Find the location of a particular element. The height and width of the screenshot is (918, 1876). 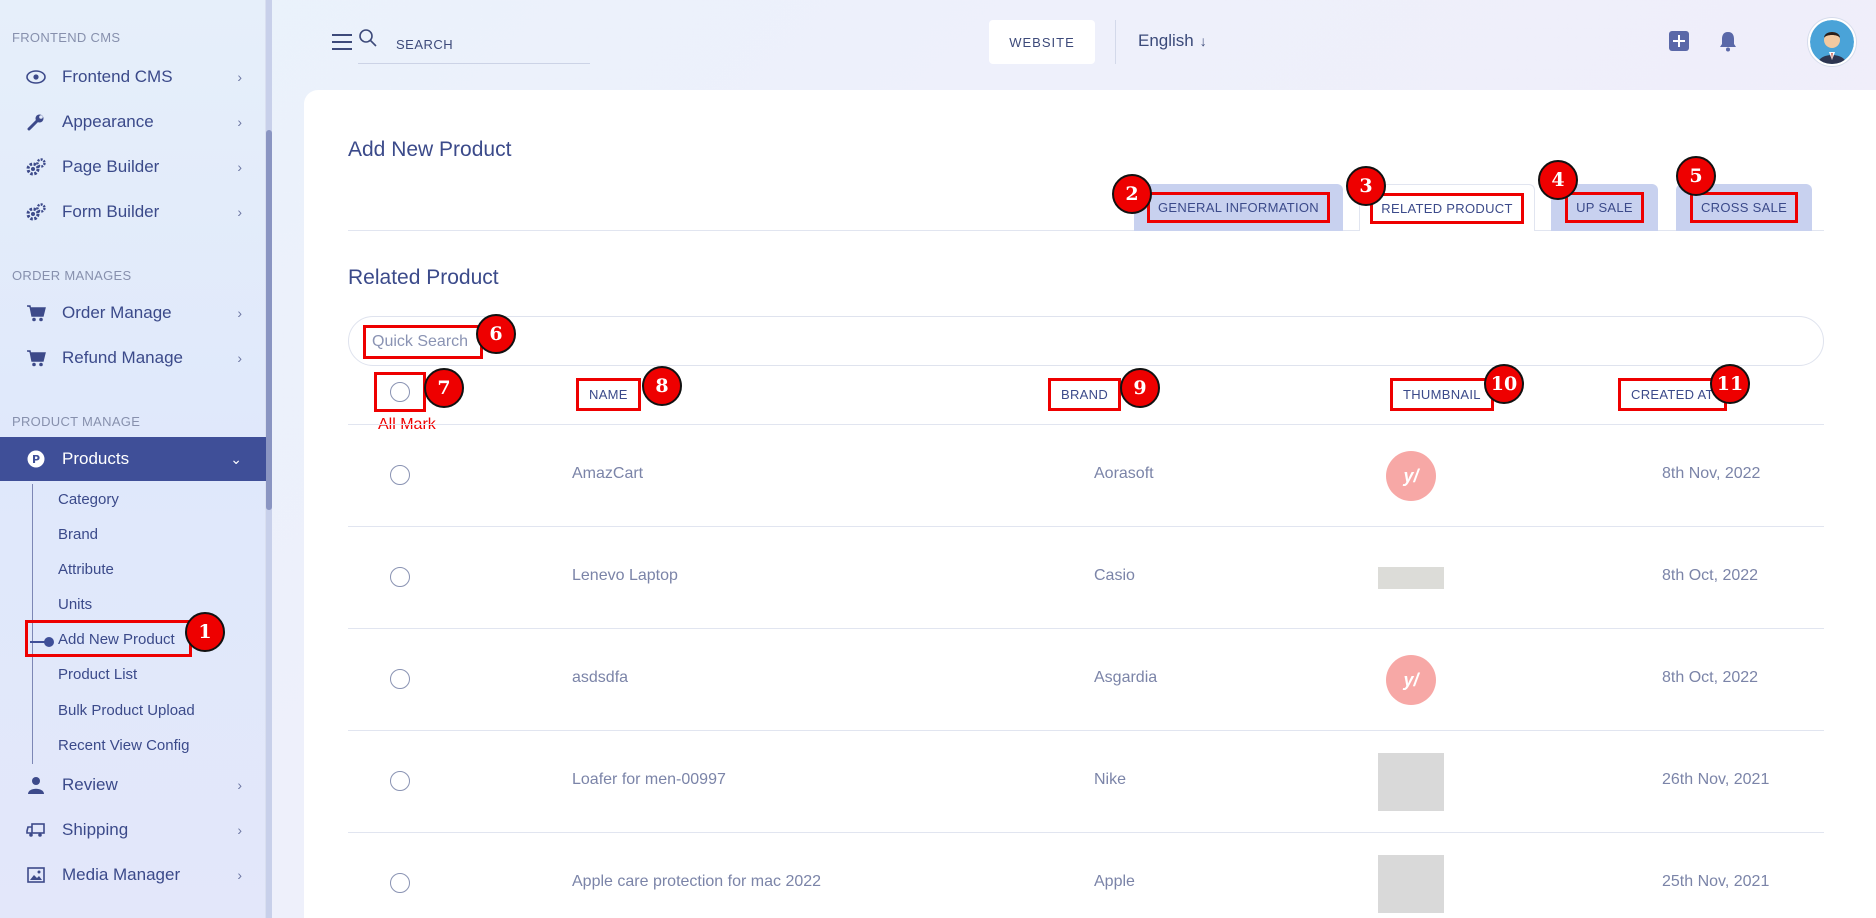

table-row: AmazCart Aorasoft y/ 8th Nov, 2022 is located at coordinates (1086, 476).